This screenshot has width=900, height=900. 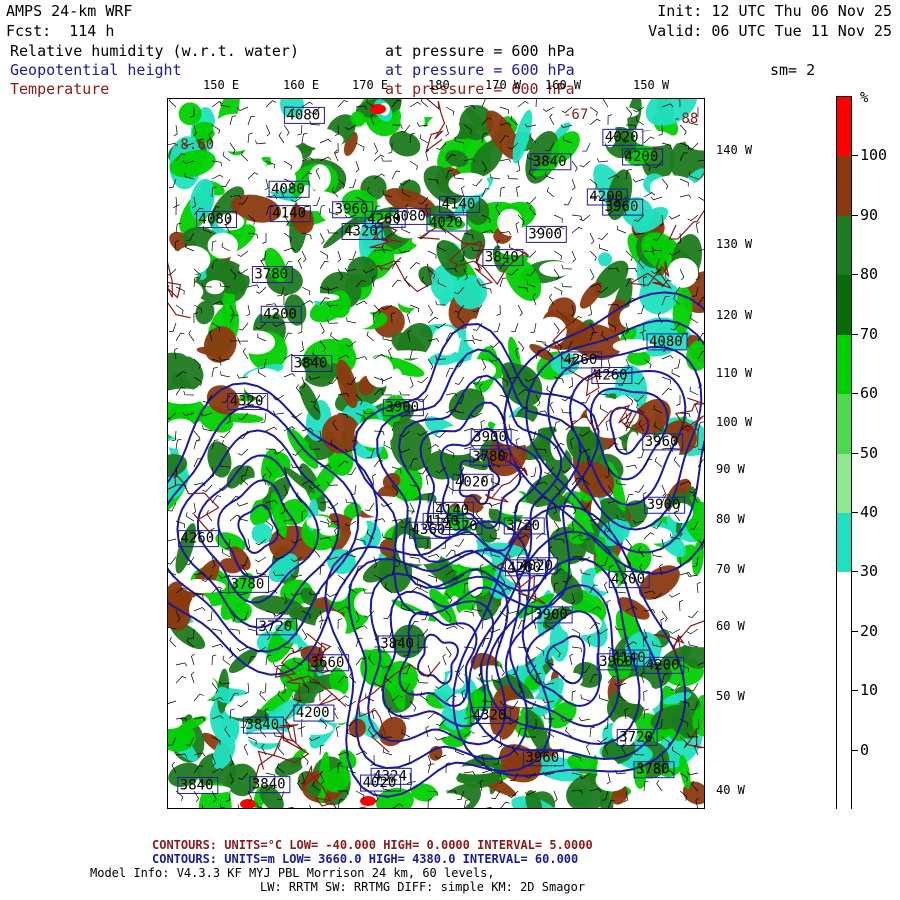 I want to click on colorbar-label: 80, so click(x=869, y=274).